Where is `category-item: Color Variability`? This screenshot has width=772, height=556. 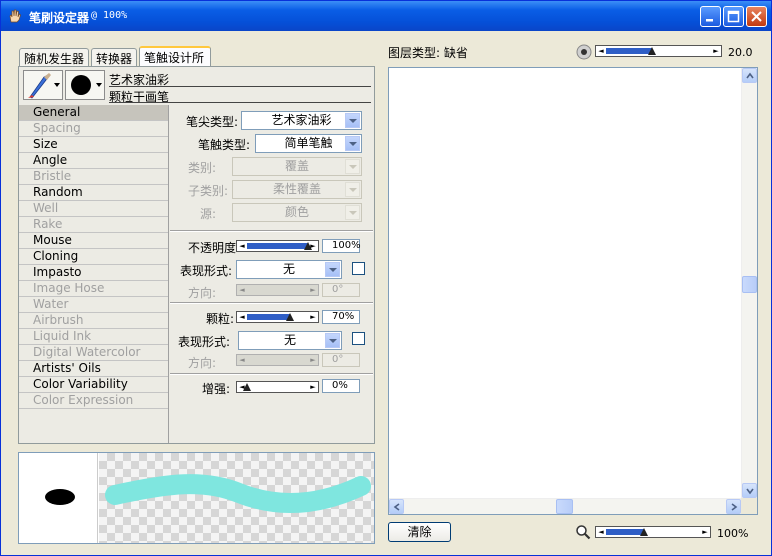
category-item: Color Variability is located at coordinates (93, 385).